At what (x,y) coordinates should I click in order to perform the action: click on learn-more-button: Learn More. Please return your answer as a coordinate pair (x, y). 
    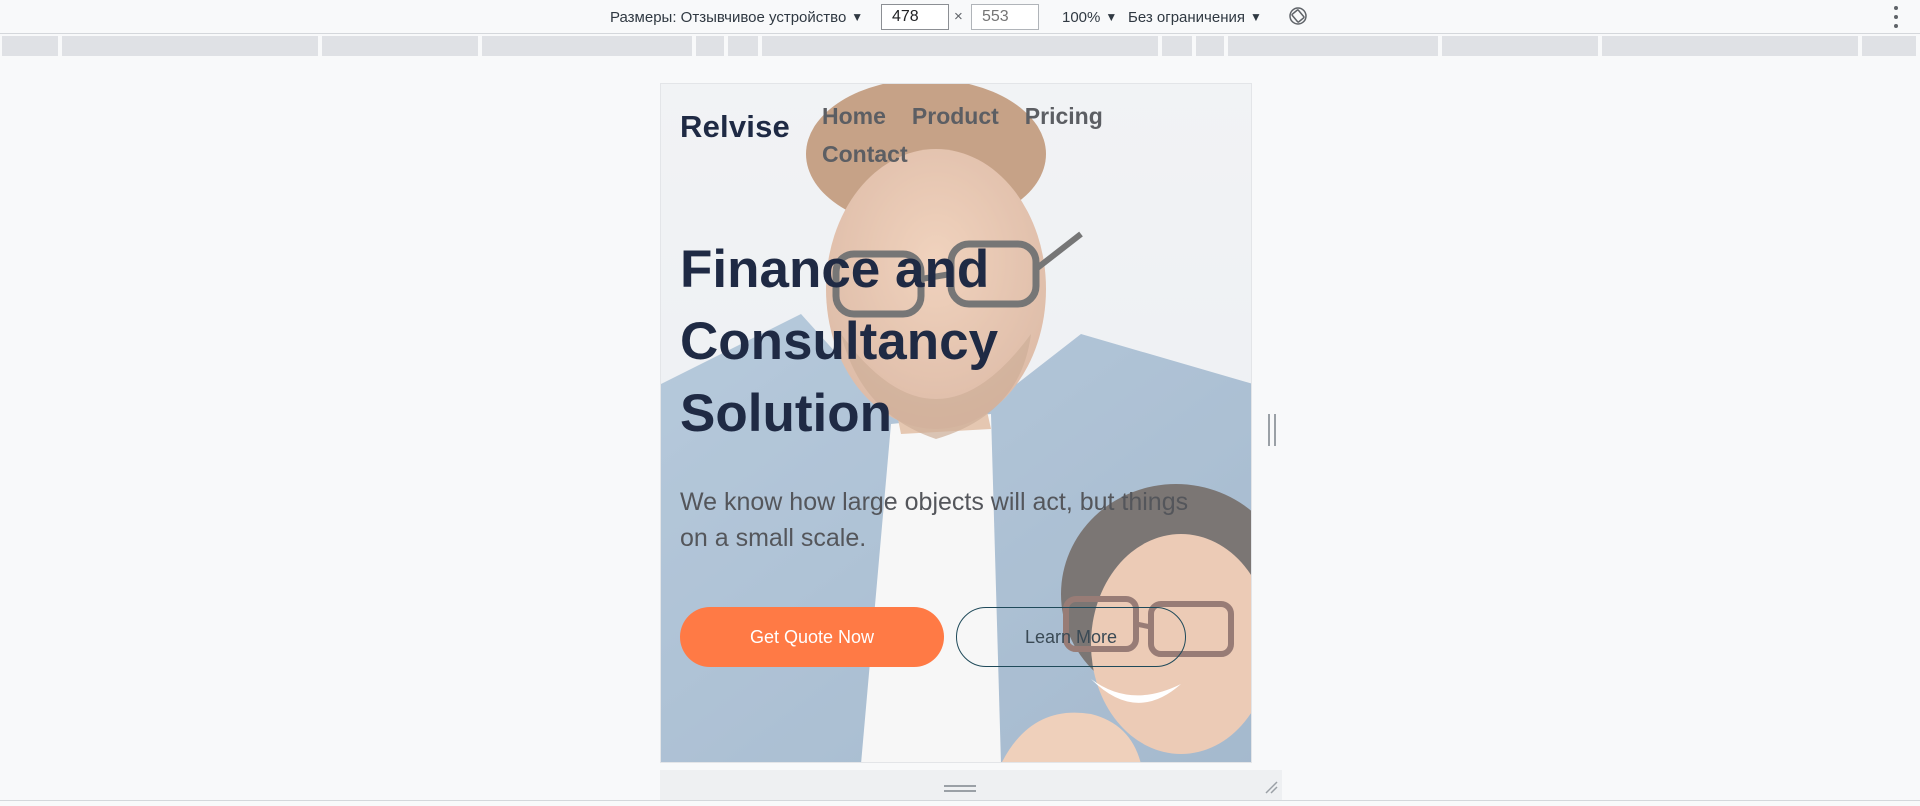
    Looking at the image, I should click on (1071, 637).